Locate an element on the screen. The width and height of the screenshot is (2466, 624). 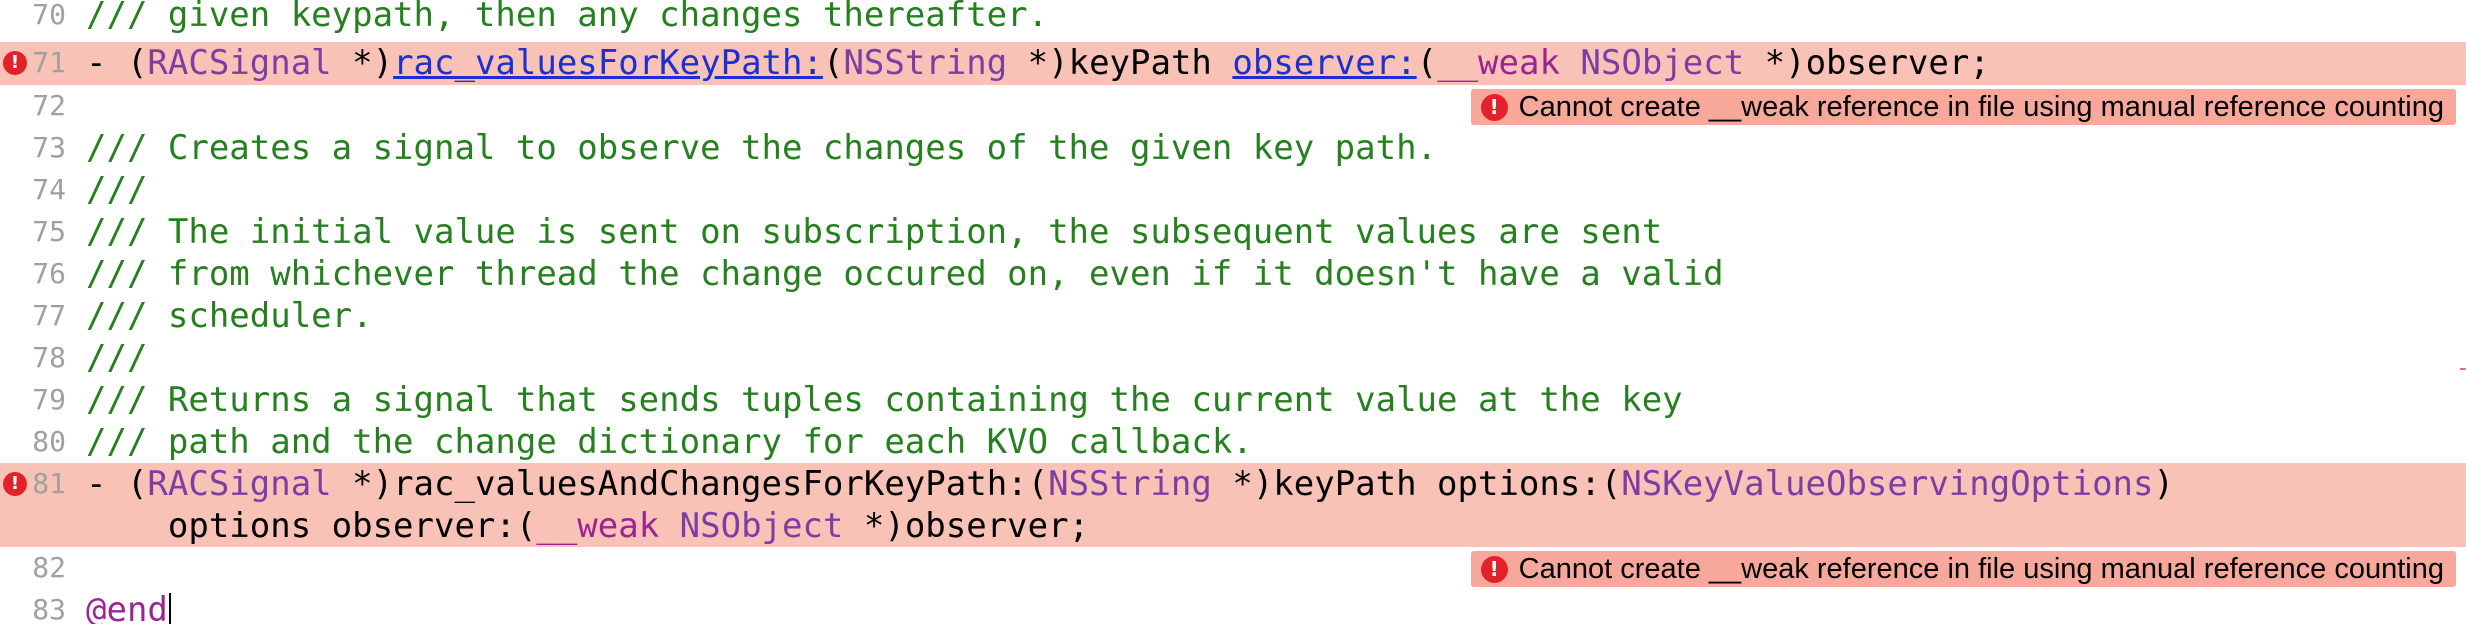
code-line-78: 78 /// is located at coordinates (1233, 358).